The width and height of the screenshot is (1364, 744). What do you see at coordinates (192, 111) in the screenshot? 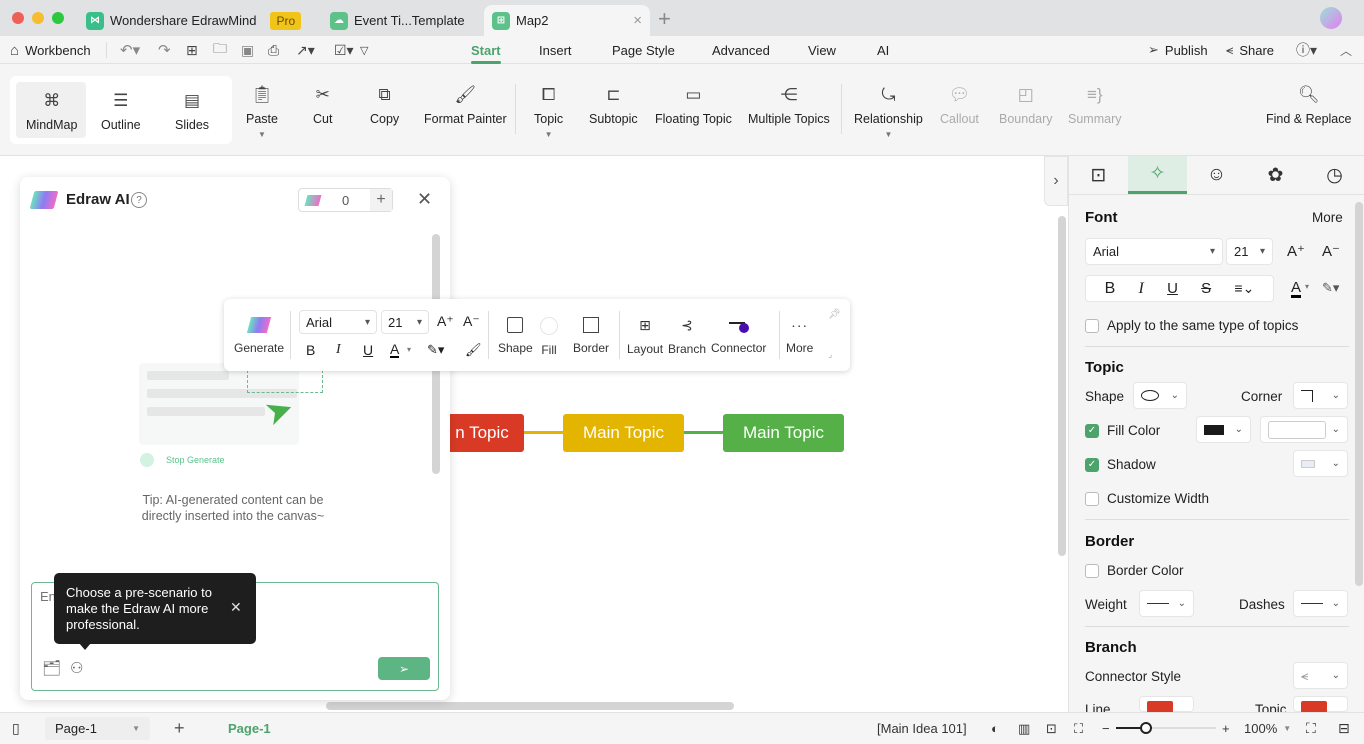
I see `view-slides-button: ▤ Slides` at bounding box center [192, 111].